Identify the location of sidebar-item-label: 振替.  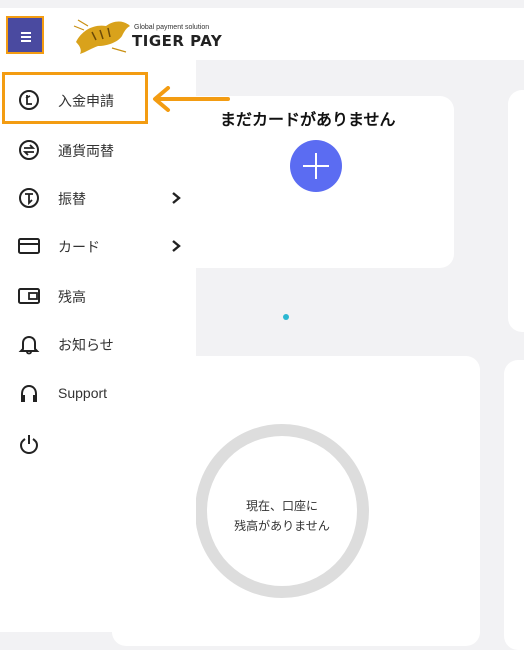
(72, 199).